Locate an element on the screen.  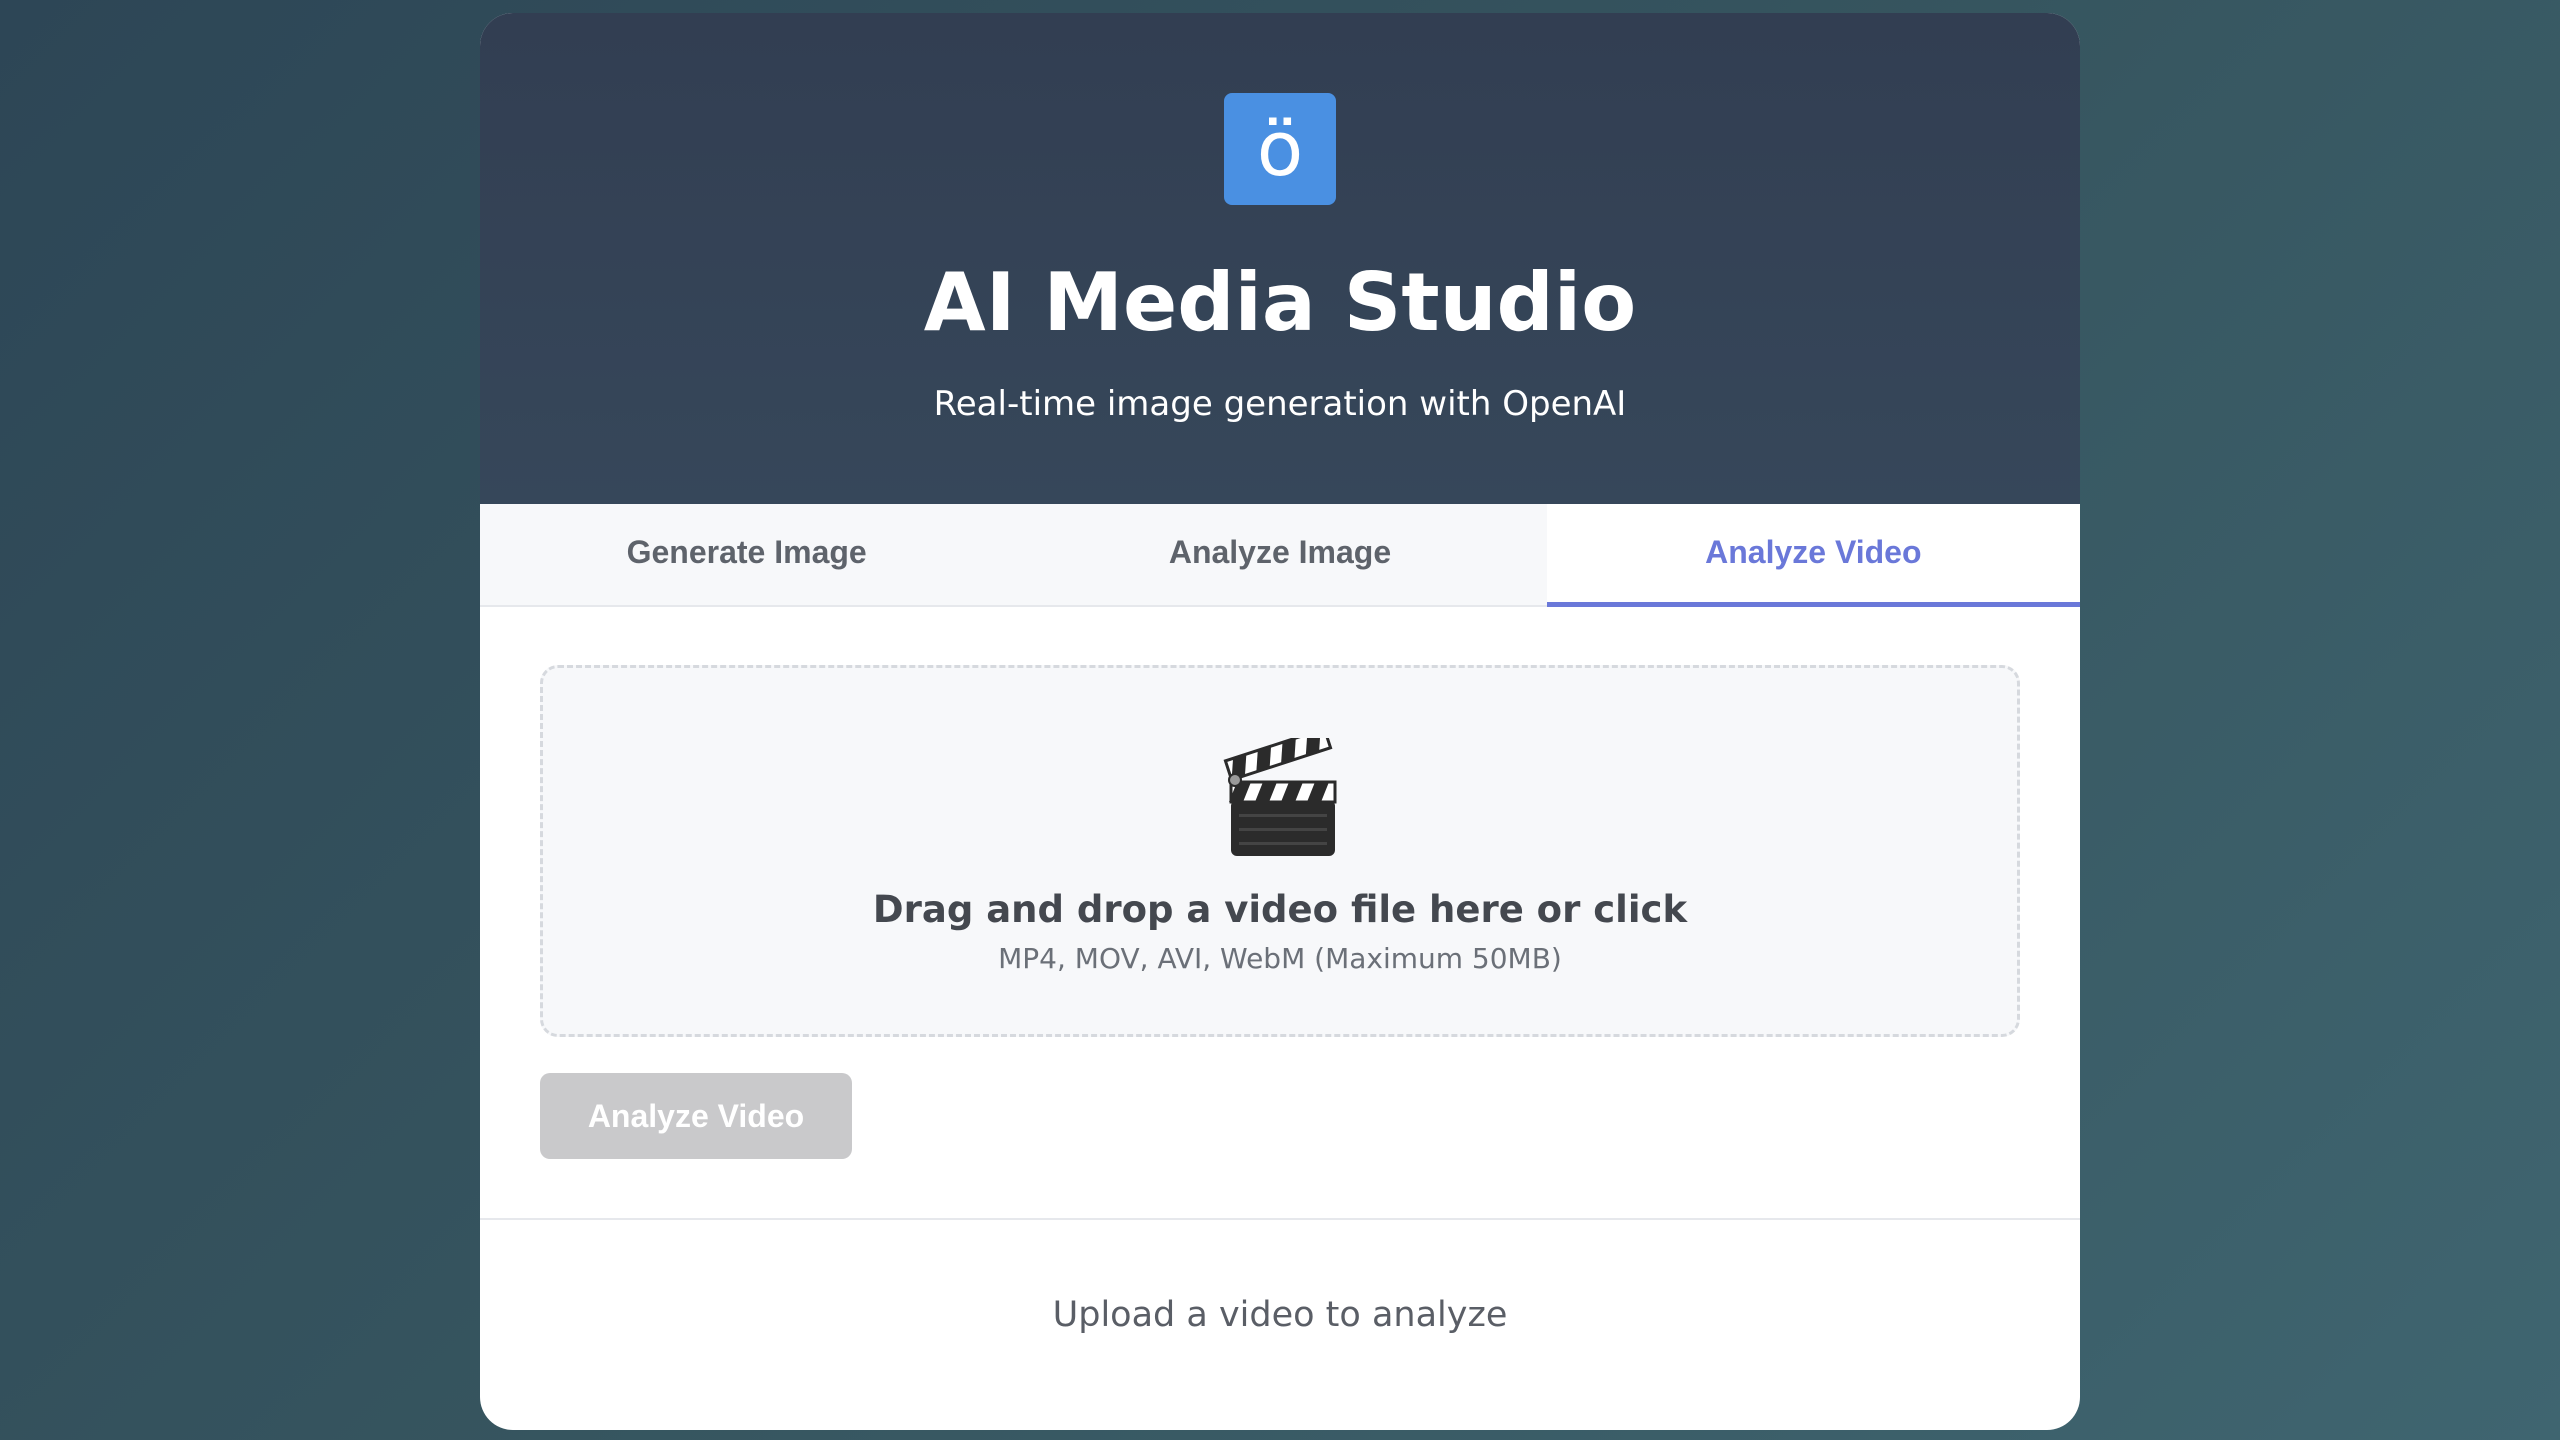
app-title: AI Media Studio is located at coordinates (1280, 302).